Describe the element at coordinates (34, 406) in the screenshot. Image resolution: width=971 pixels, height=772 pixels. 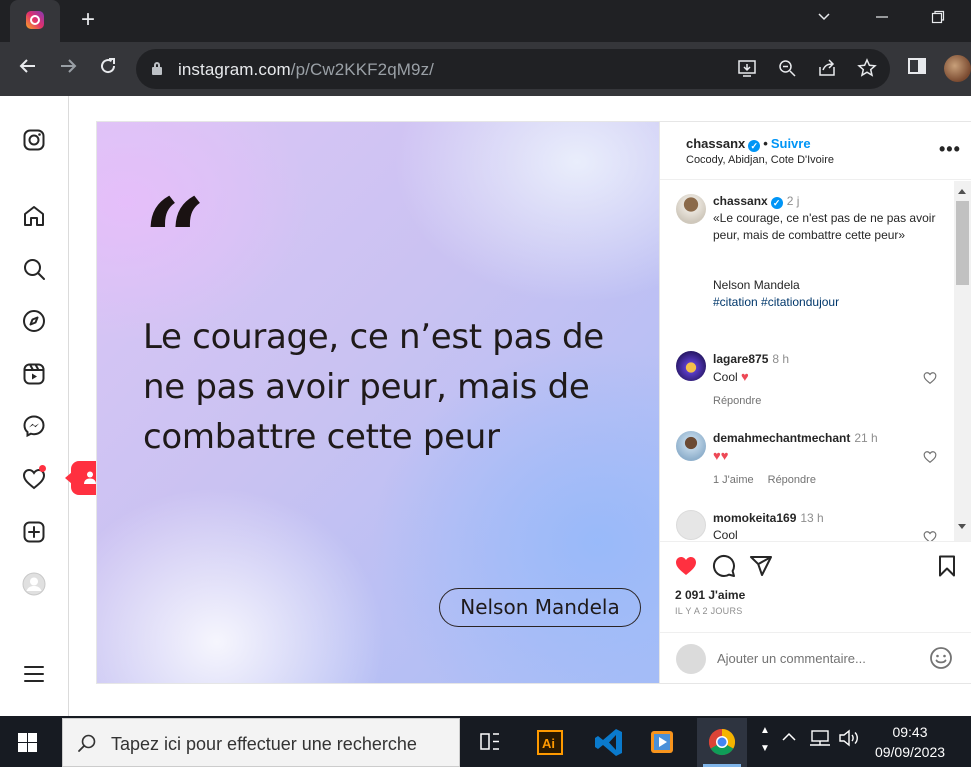
I see `left-navigation` at that location.